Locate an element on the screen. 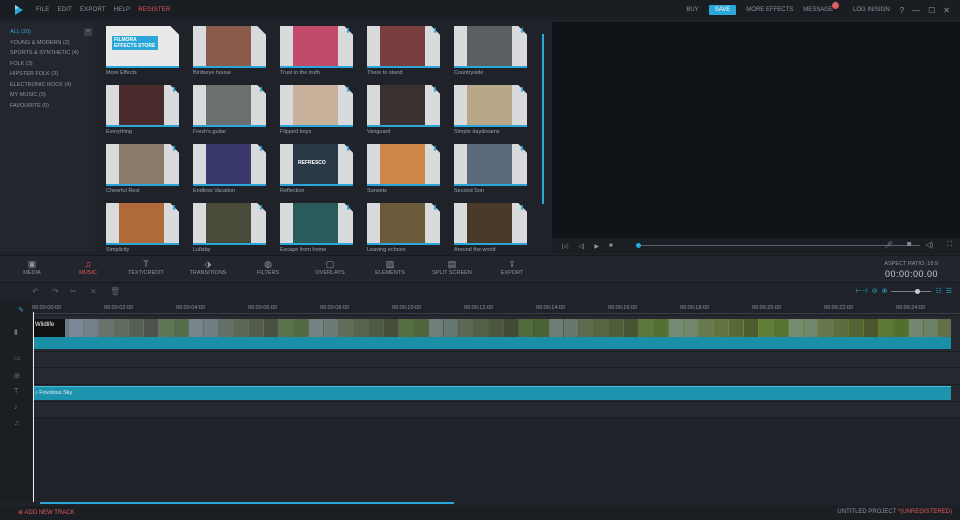  zoom-slider-knob is located at coordinates (918, 291).